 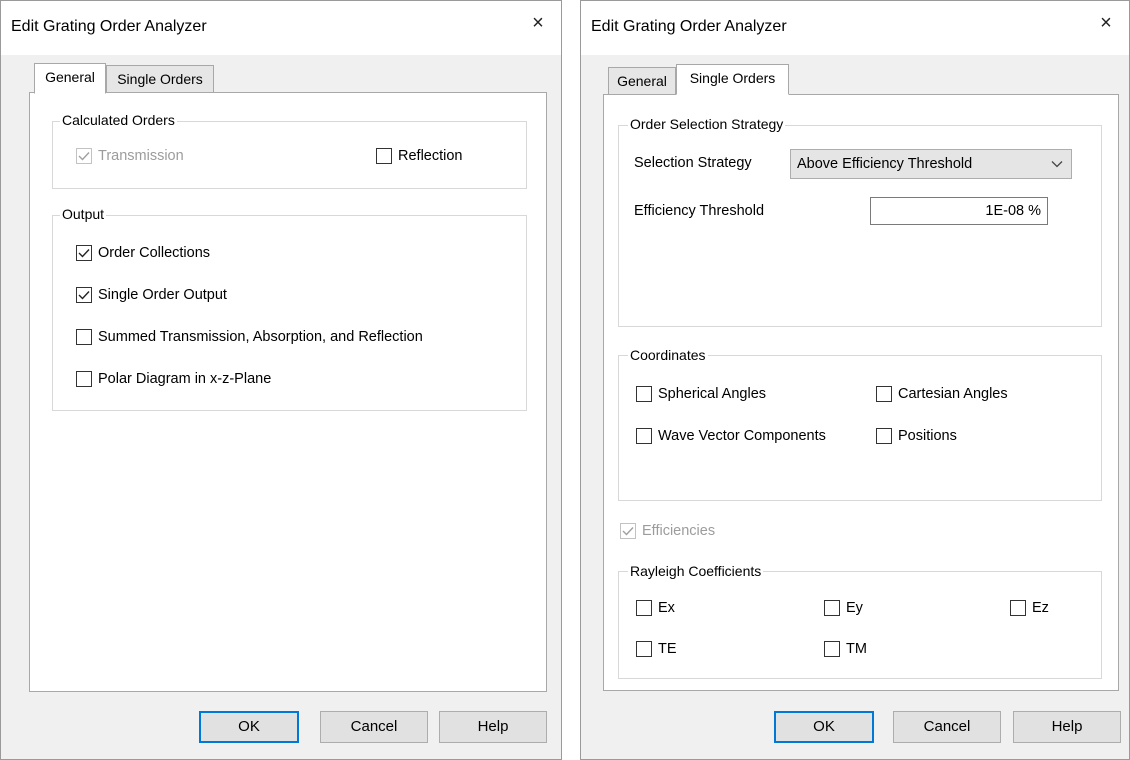 I want to click on rayleigh-coefficients-label: Rayleigh Coefficients, so click(x=696, y=571).